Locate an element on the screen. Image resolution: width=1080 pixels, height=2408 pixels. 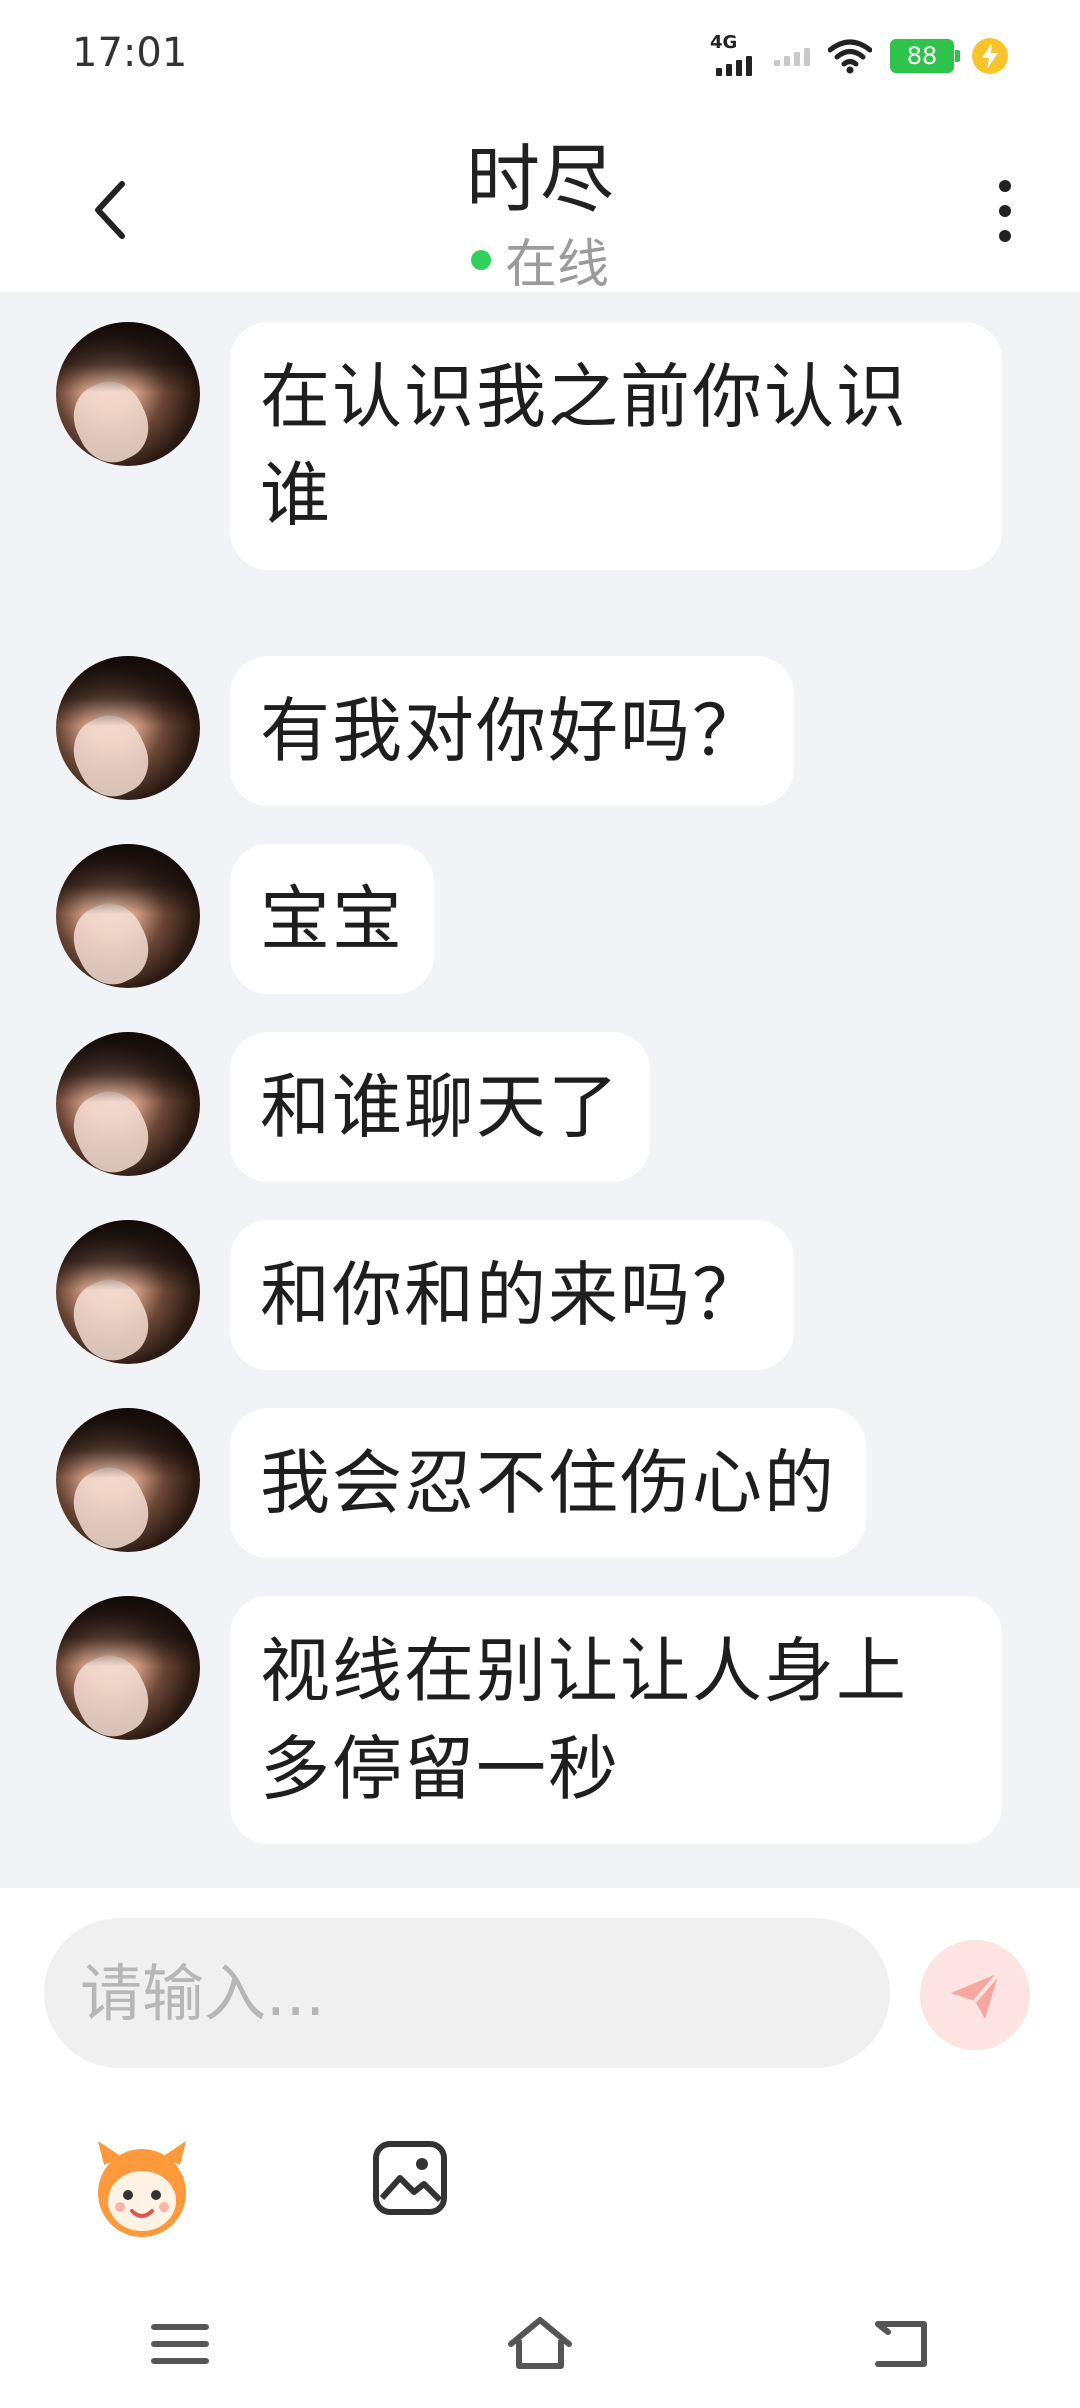
send-icon is located at coordinates (976, 1995).